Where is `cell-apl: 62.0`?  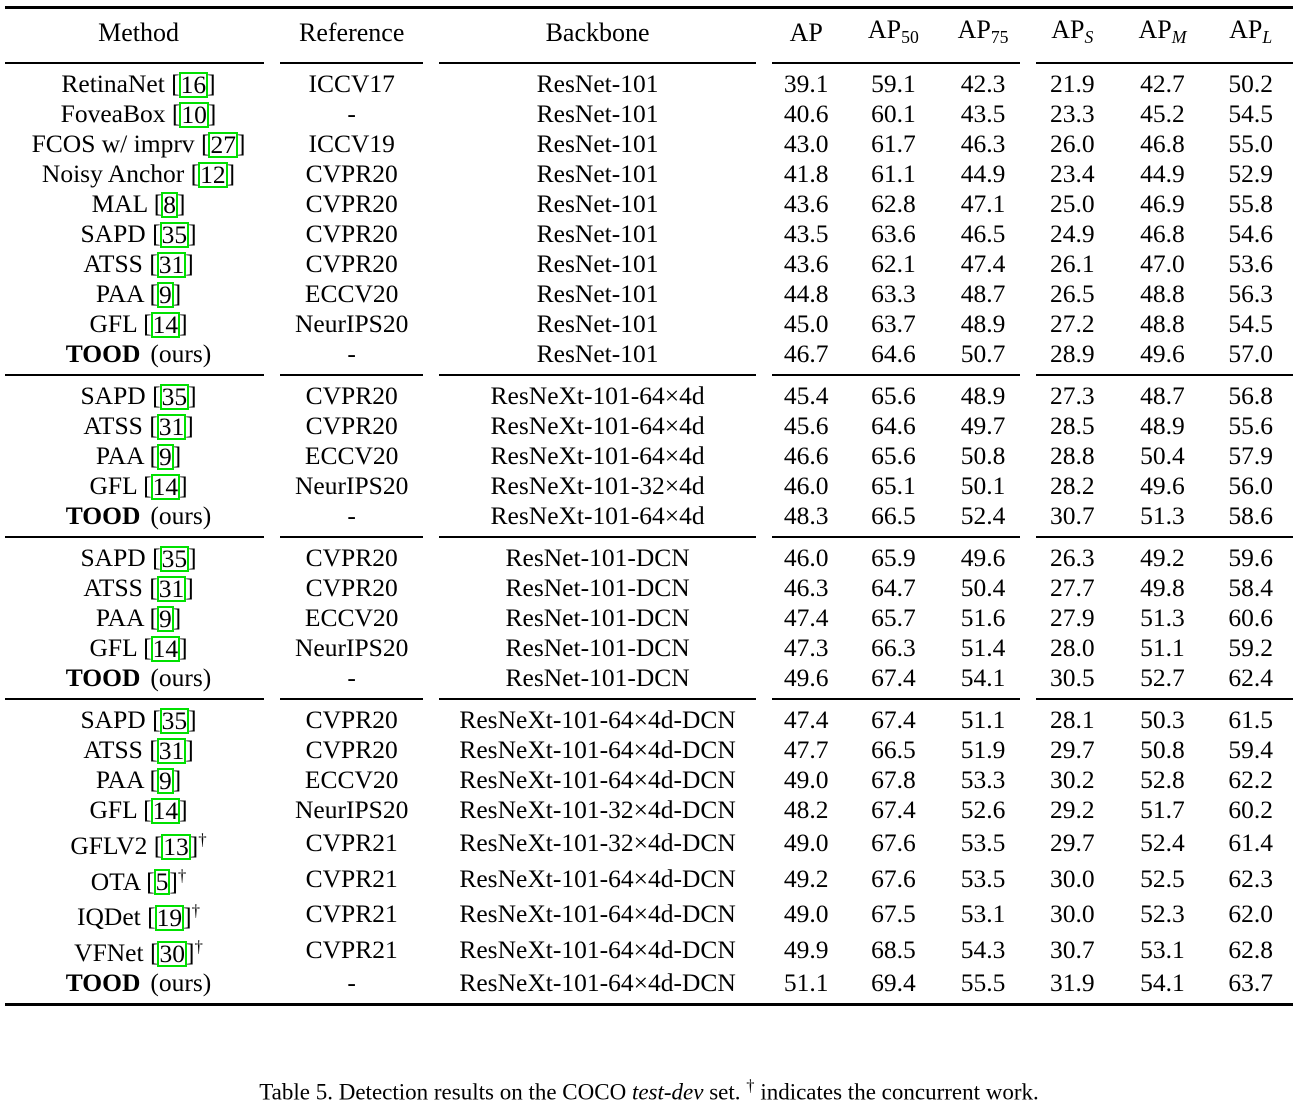 cell-apl: 62.0 is located at coordinates (1250, 914).